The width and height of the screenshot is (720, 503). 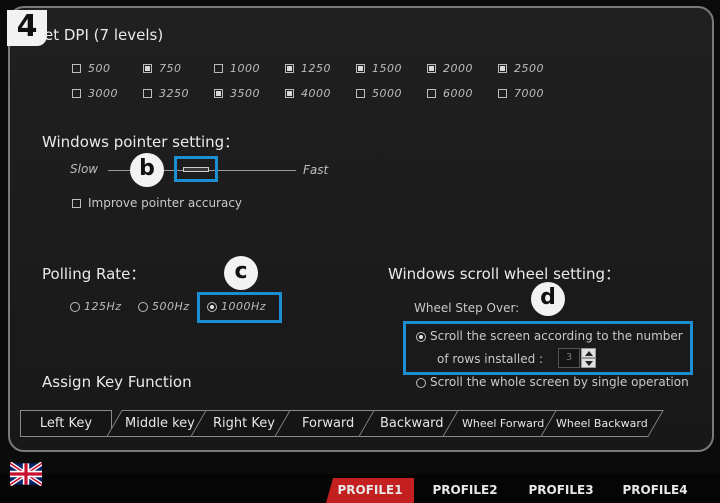 I want to click on arrow-up-icon, so click(x=589, y=353).